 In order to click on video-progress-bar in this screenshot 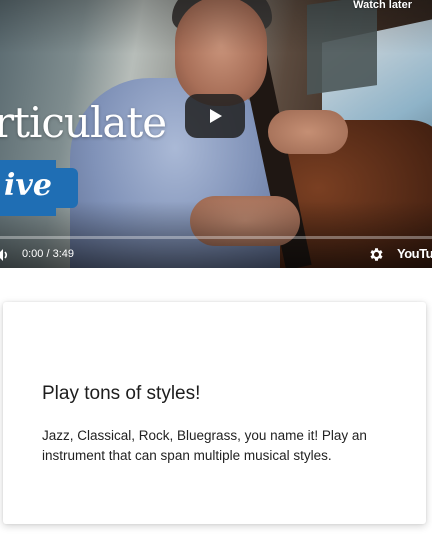, I will do `click(216, 237)`.